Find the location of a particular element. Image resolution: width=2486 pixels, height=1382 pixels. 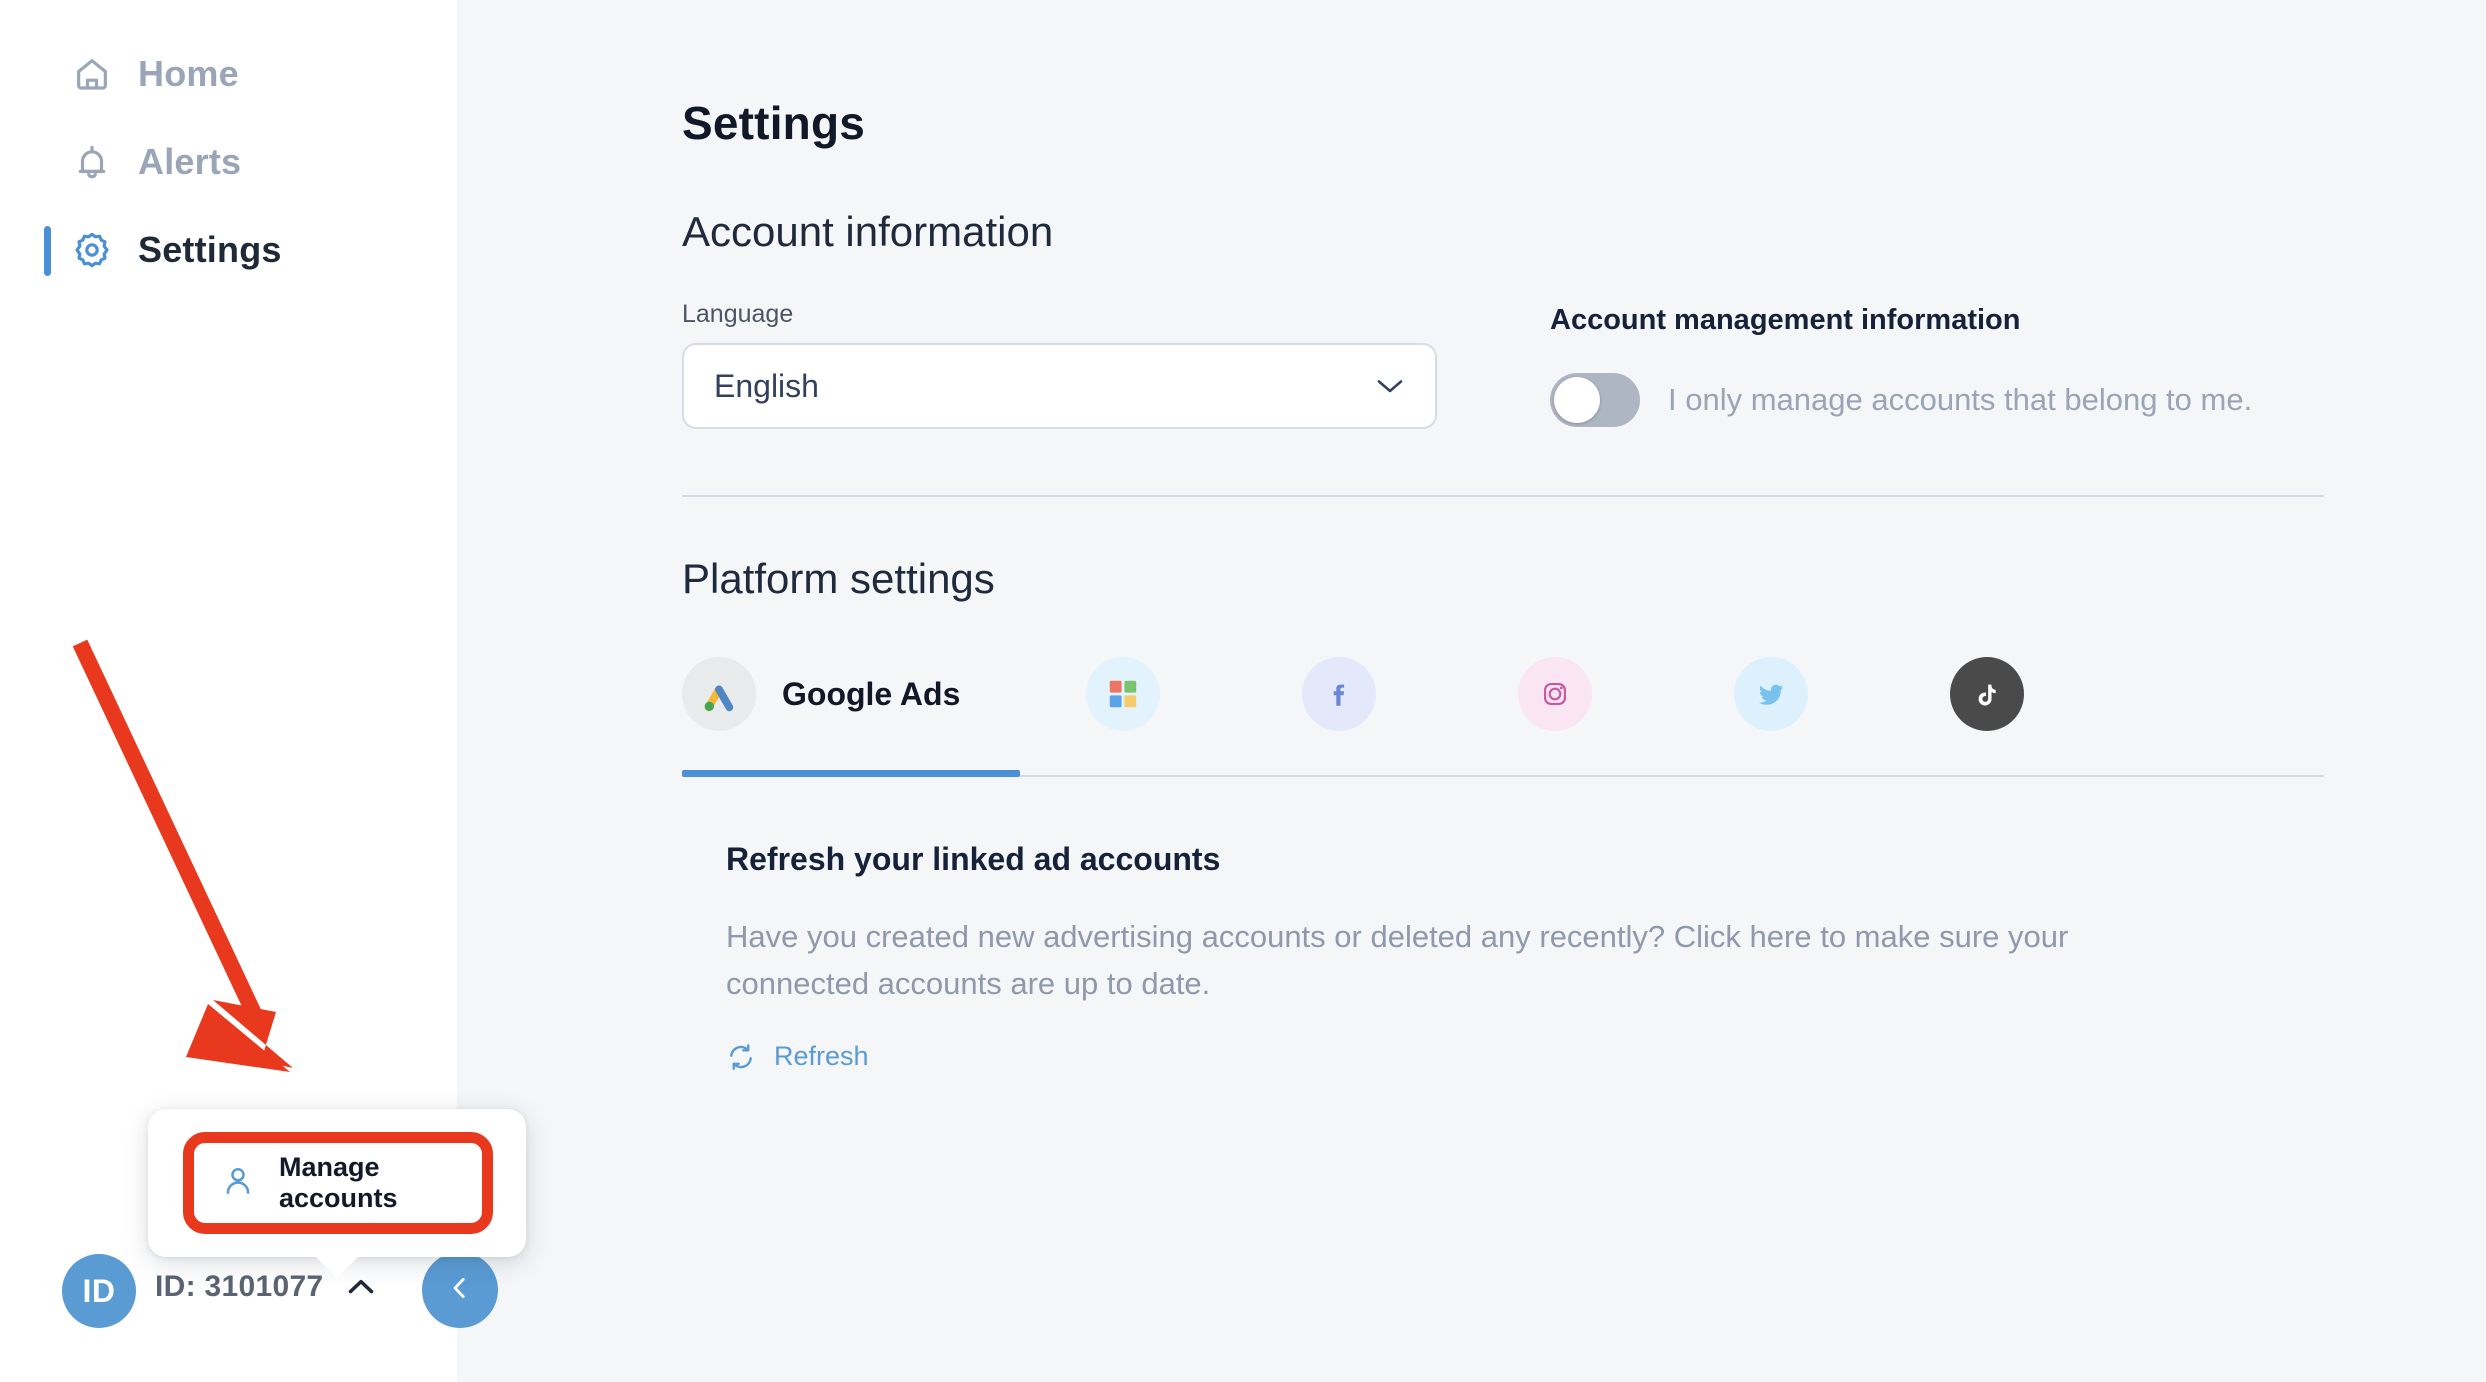

manage-accounts-label: Manage accounts is located at coordinates (338, 1182).